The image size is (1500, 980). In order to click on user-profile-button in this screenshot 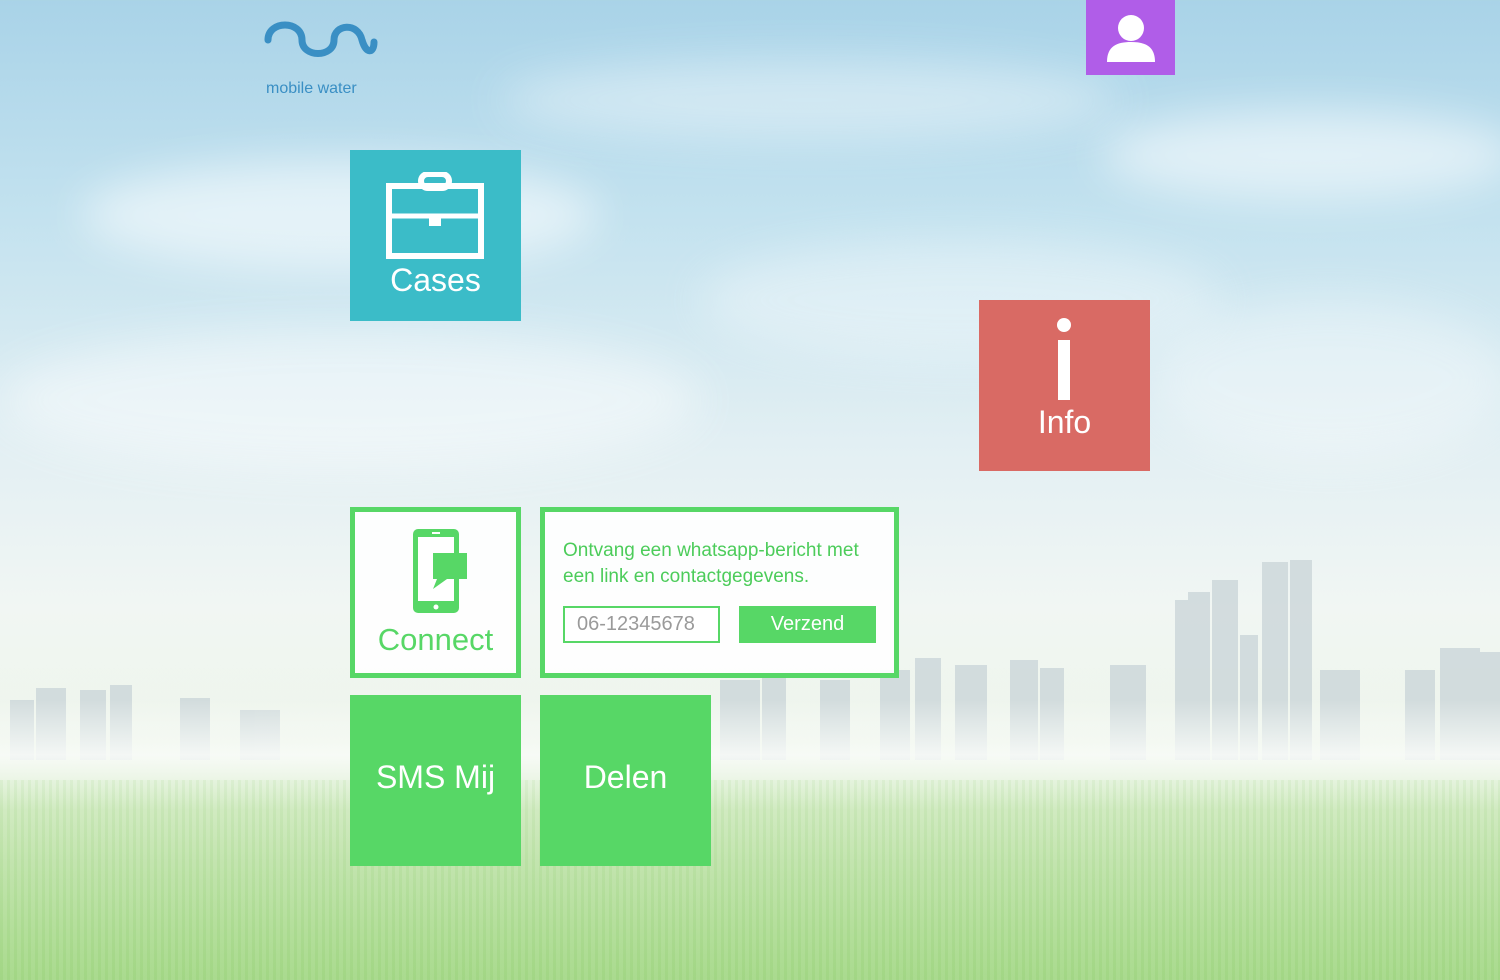, I will do `click(1130, 37)`.